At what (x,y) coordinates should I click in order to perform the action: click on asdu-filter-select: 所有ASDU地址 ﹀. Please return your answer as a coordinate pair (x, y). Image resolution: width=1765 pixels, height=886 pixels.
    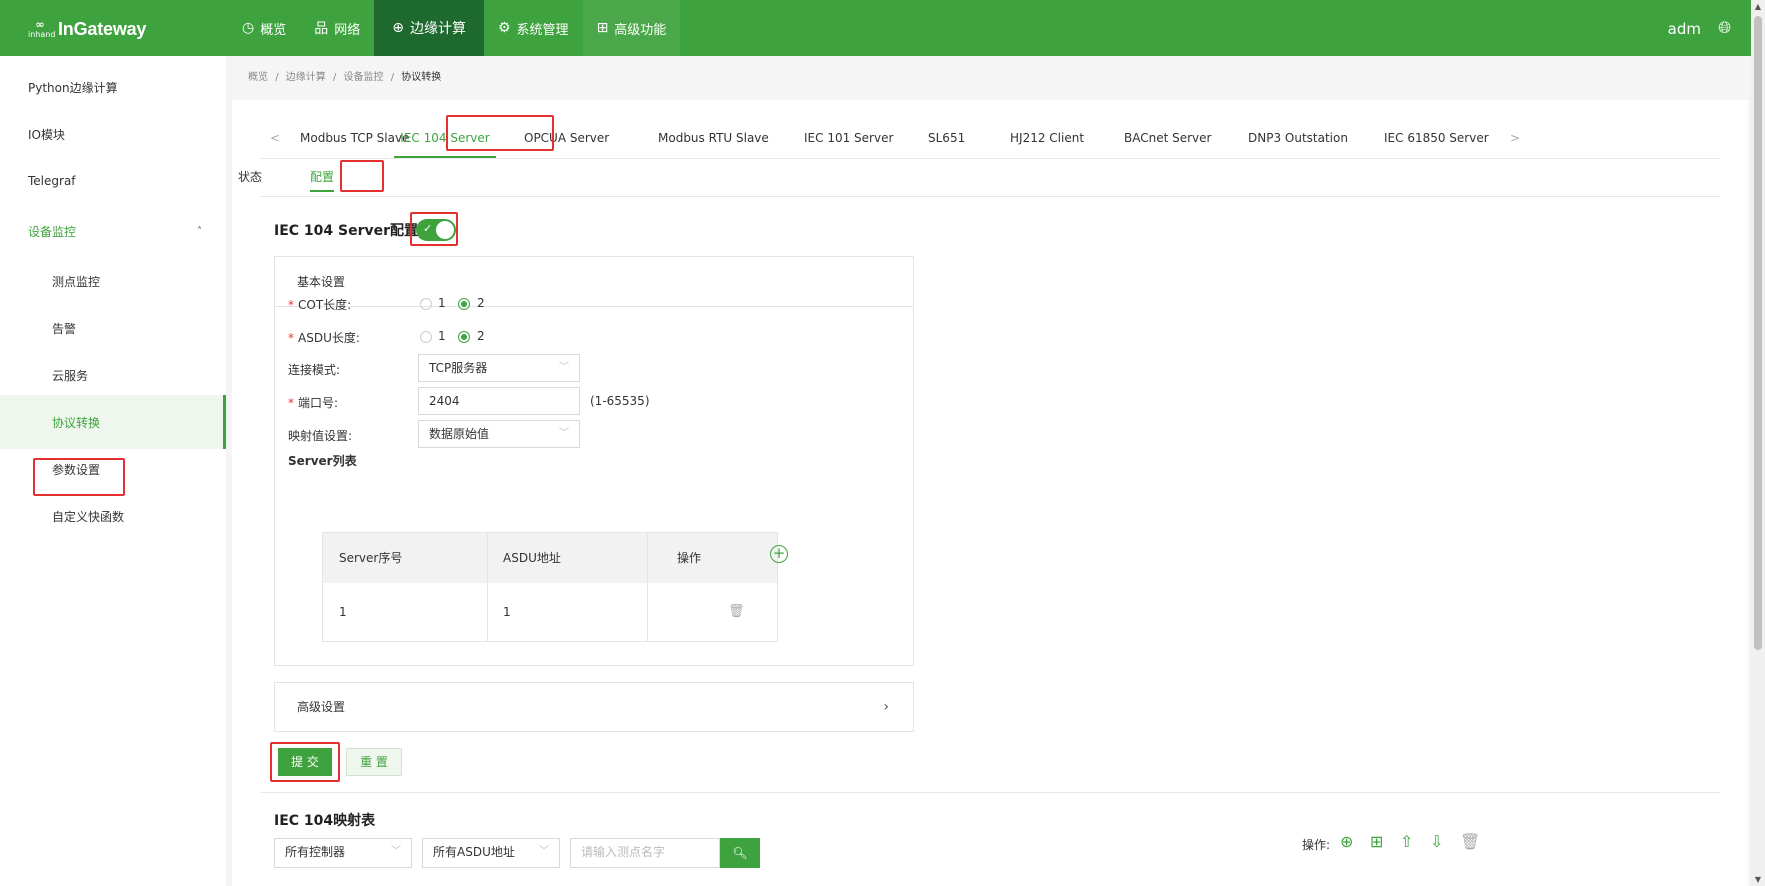
    Looking at the image, I should click on (491, 853).